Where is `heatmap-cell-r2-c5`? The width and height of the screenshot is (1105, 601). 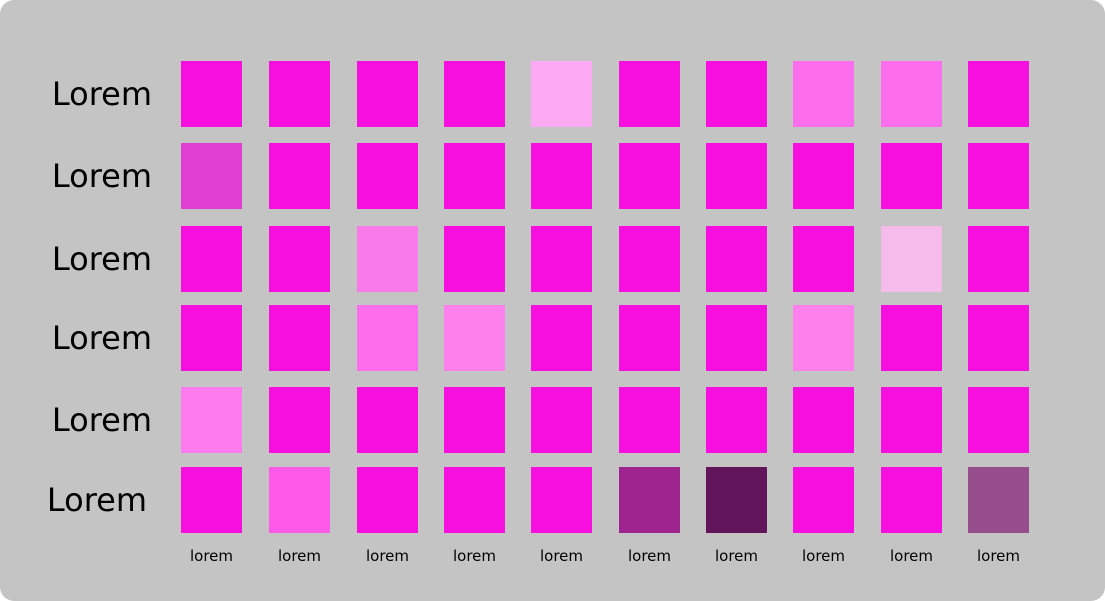 heatmap-cell-r2-c5 is located at coordinates (561, 176).